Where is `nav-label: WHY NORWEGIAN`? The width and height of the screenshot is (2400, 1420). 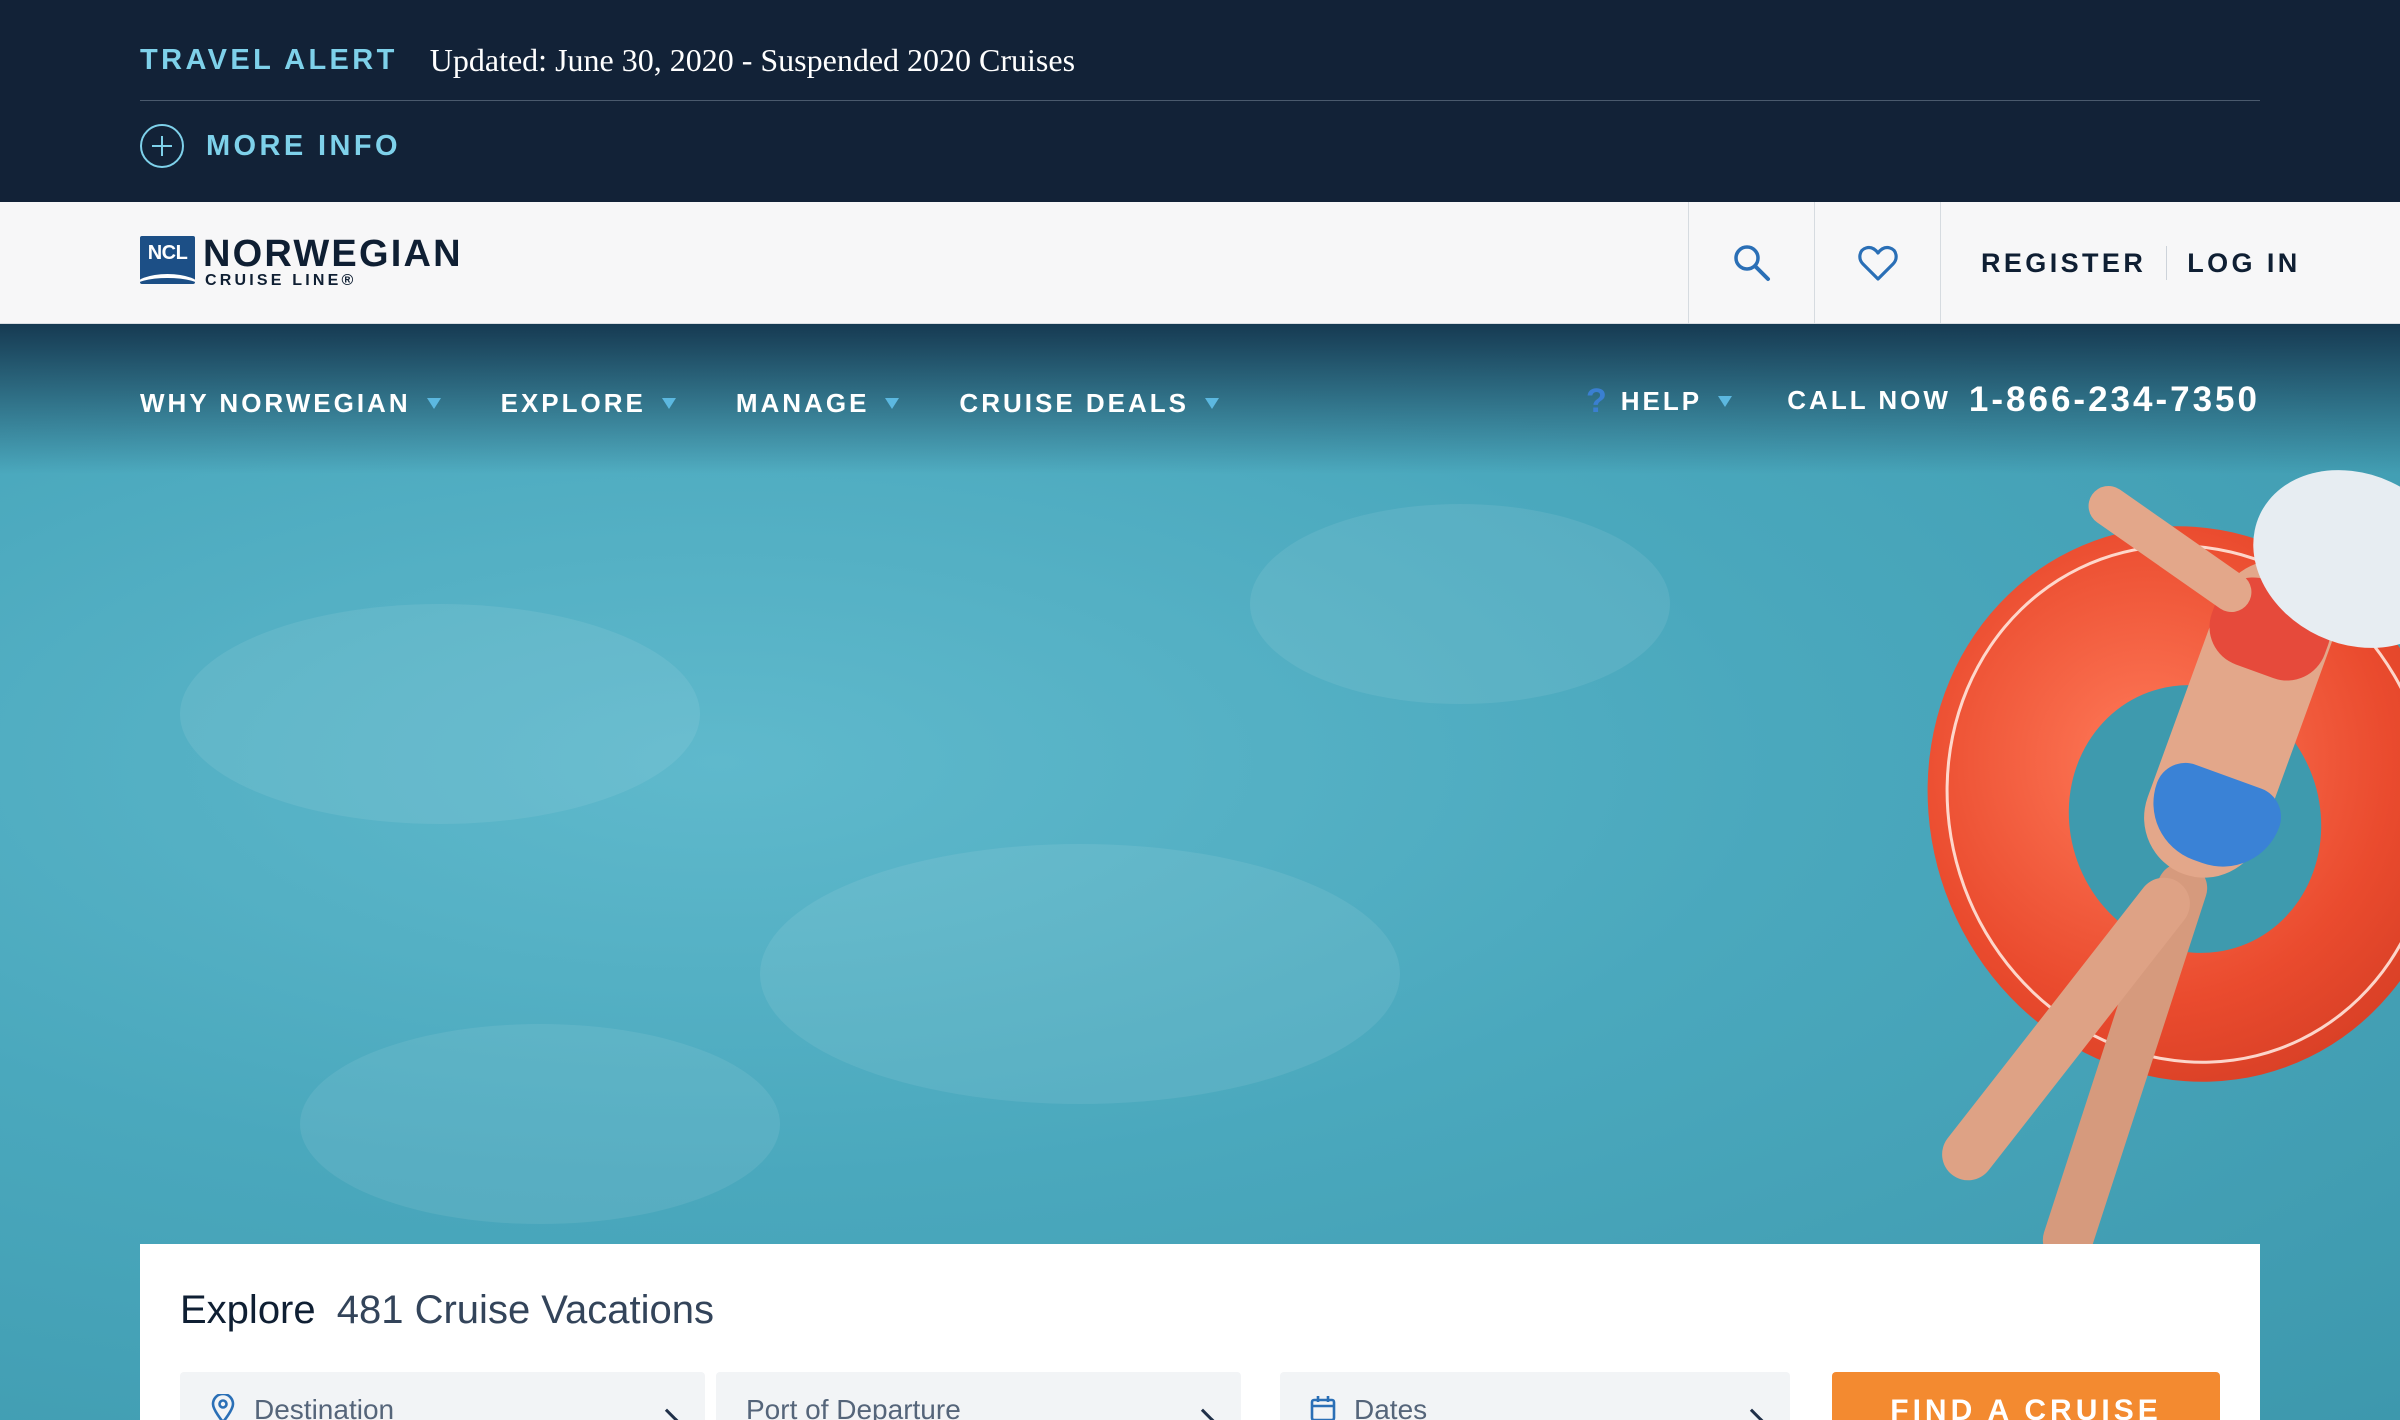 nav-label: WHY NORWEGIAN is located at coordinates (275, 402).